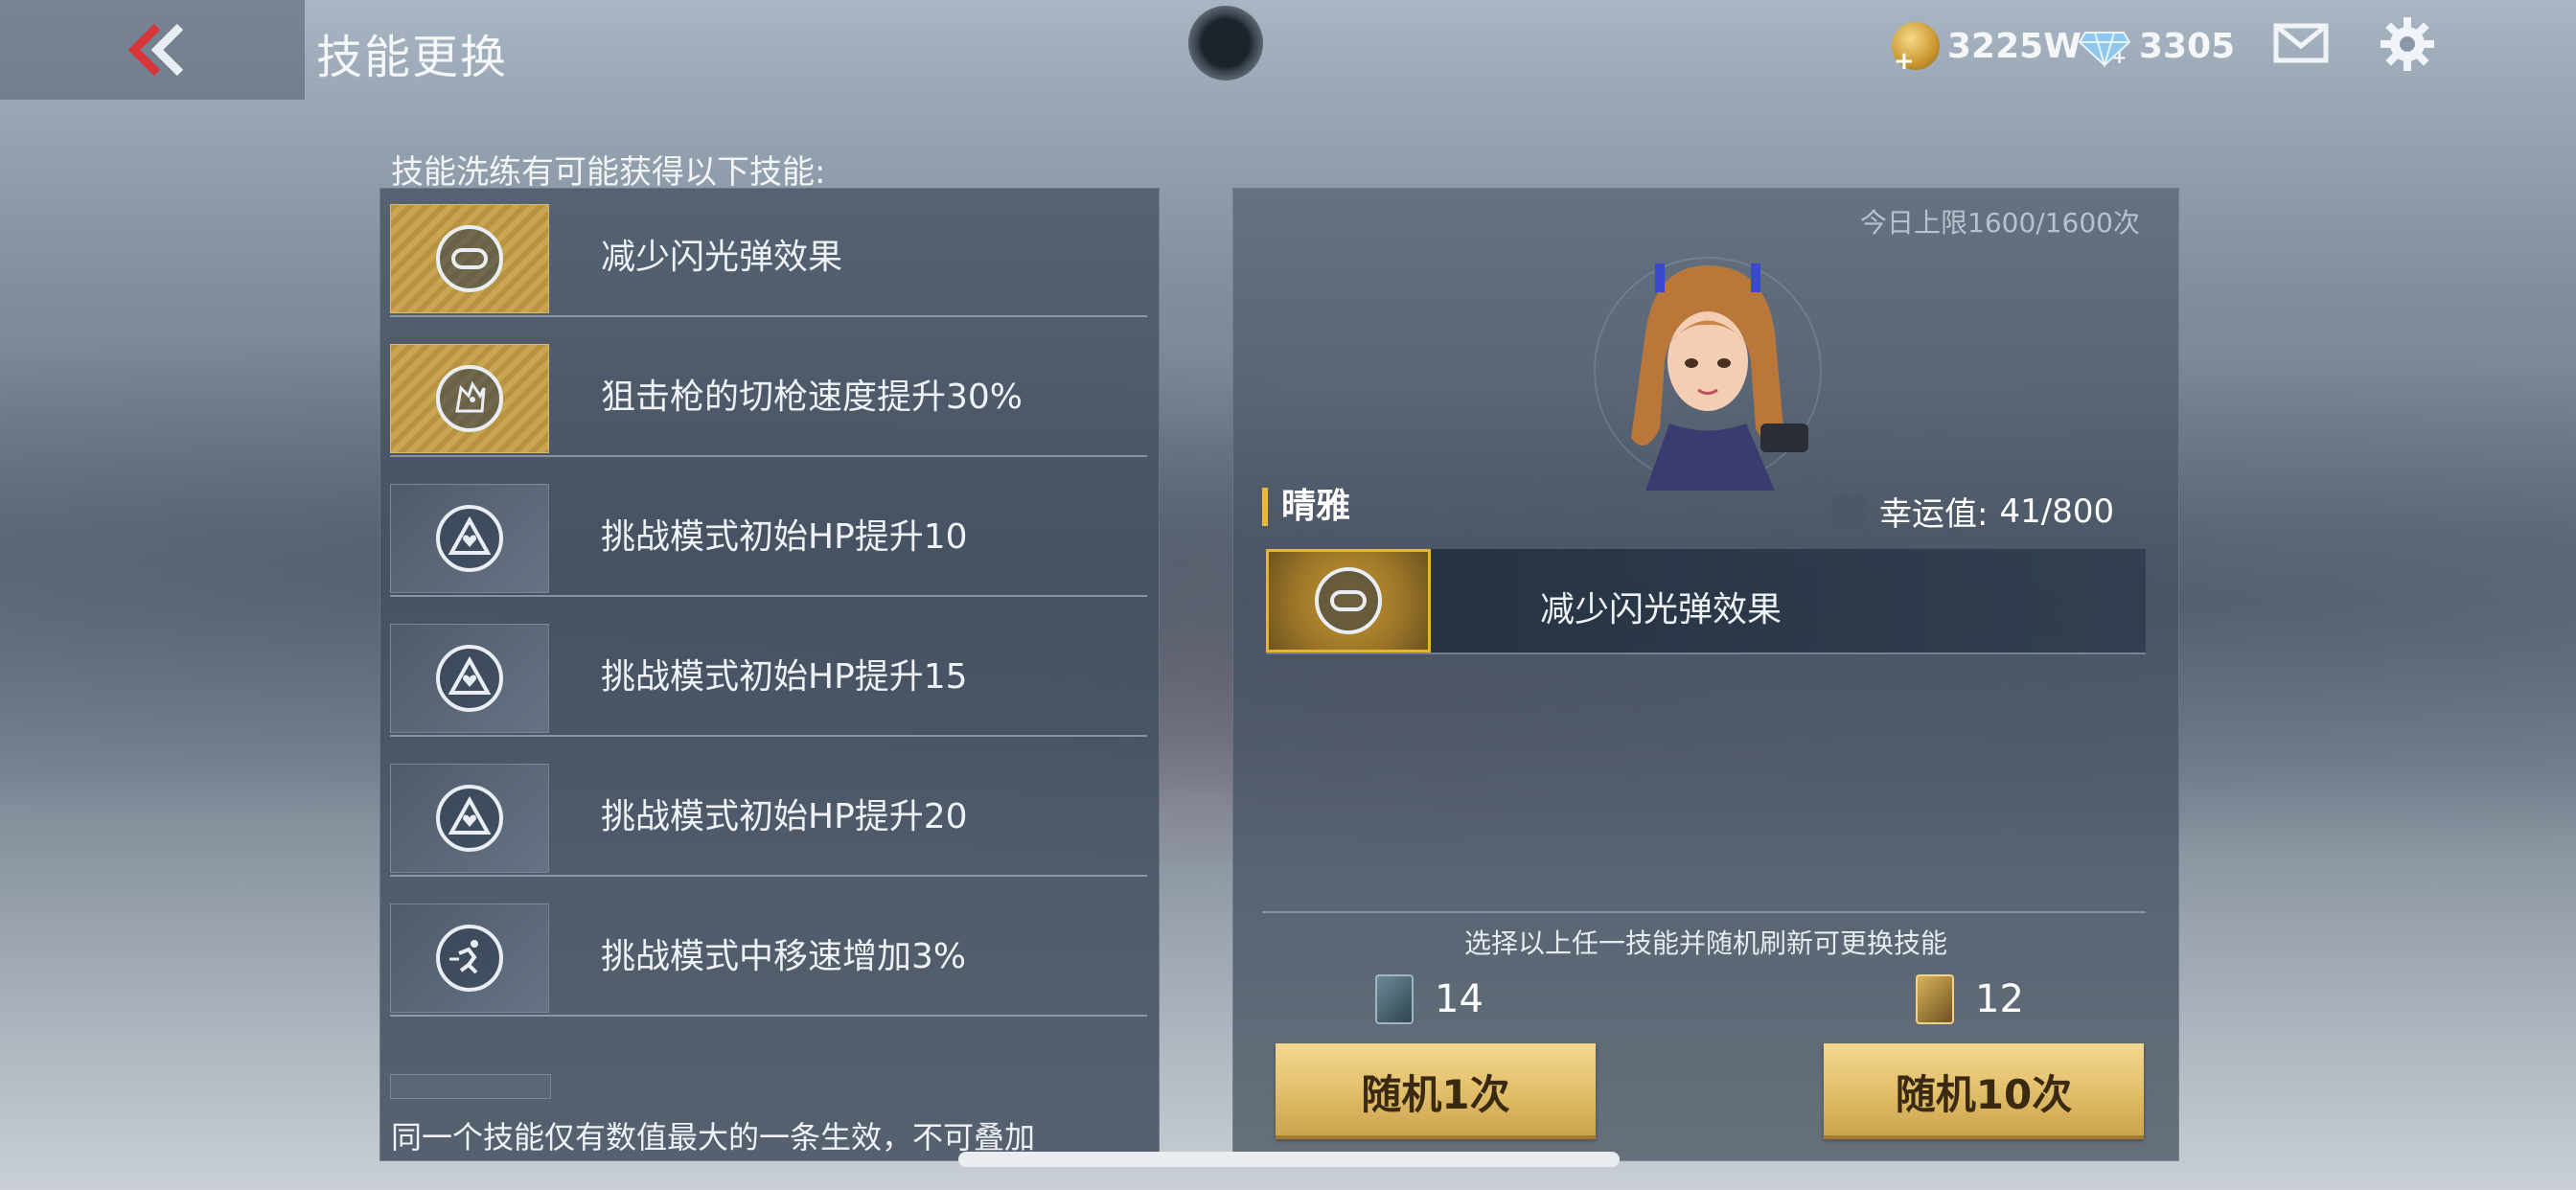 Image resolution: width=2576 pixels, height=1190 pixels. I want to click on divider, so click(1704, 912).